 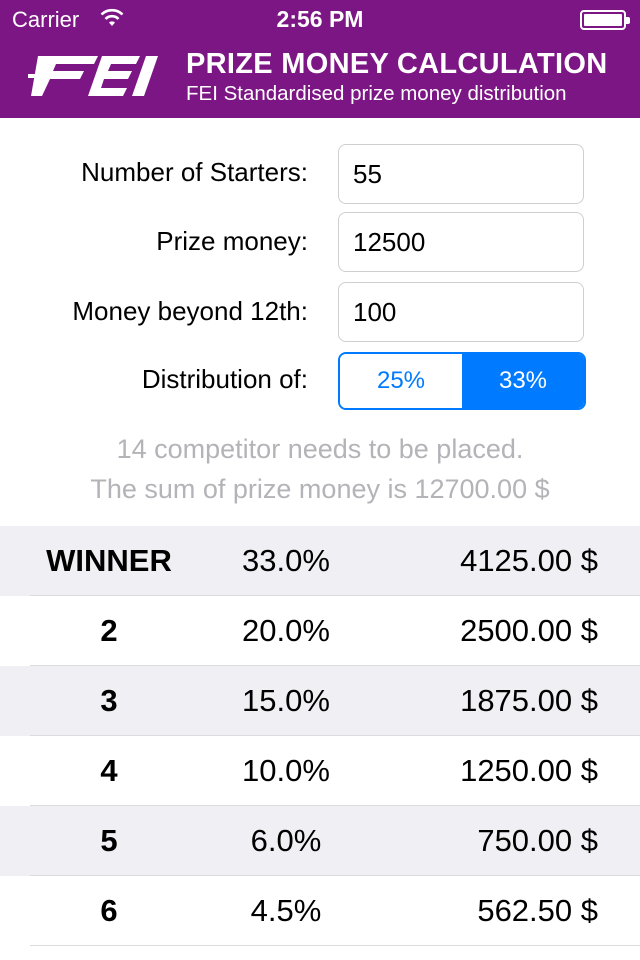 I want to click on table-row: 2 20.0% 2500.00 $, so click(x=320, y=631).